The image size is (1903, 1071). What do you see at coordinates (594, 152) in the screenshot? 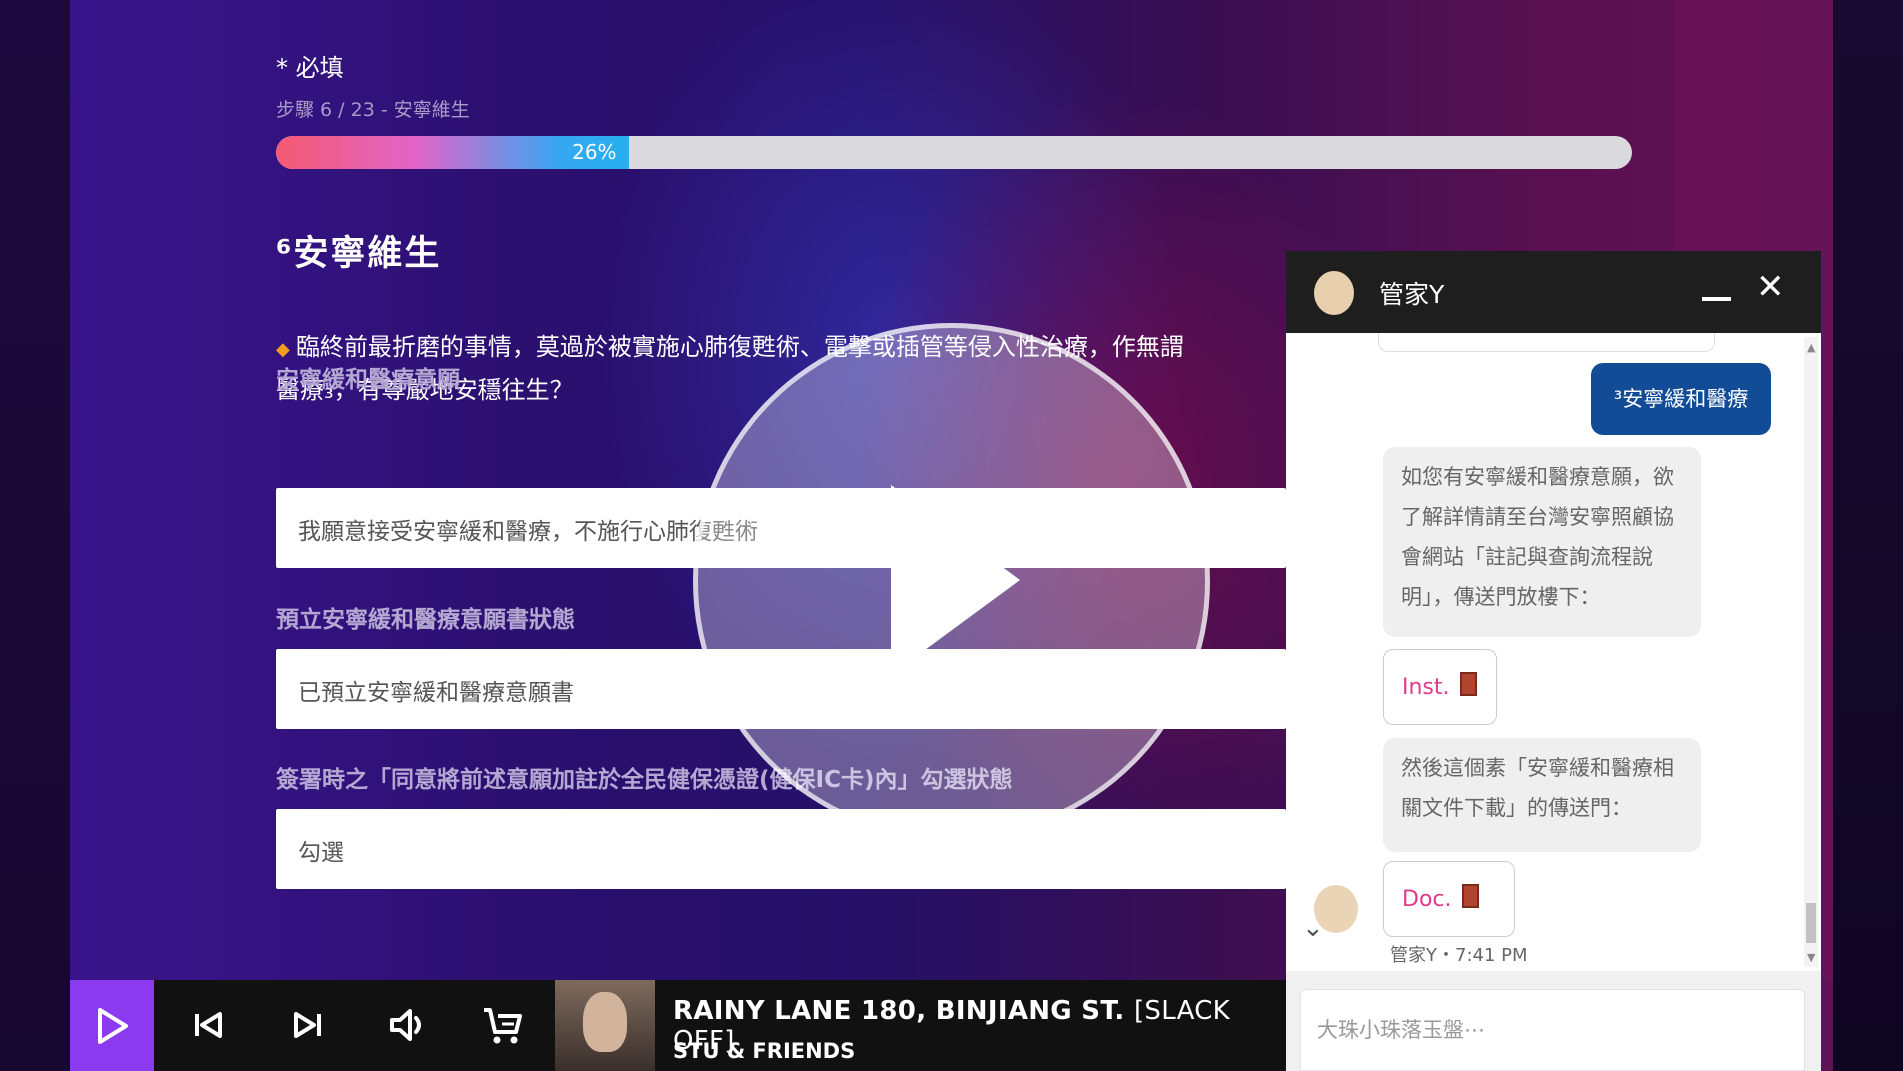
I see `progress-label: 26%` at bounding box center [594, 152].